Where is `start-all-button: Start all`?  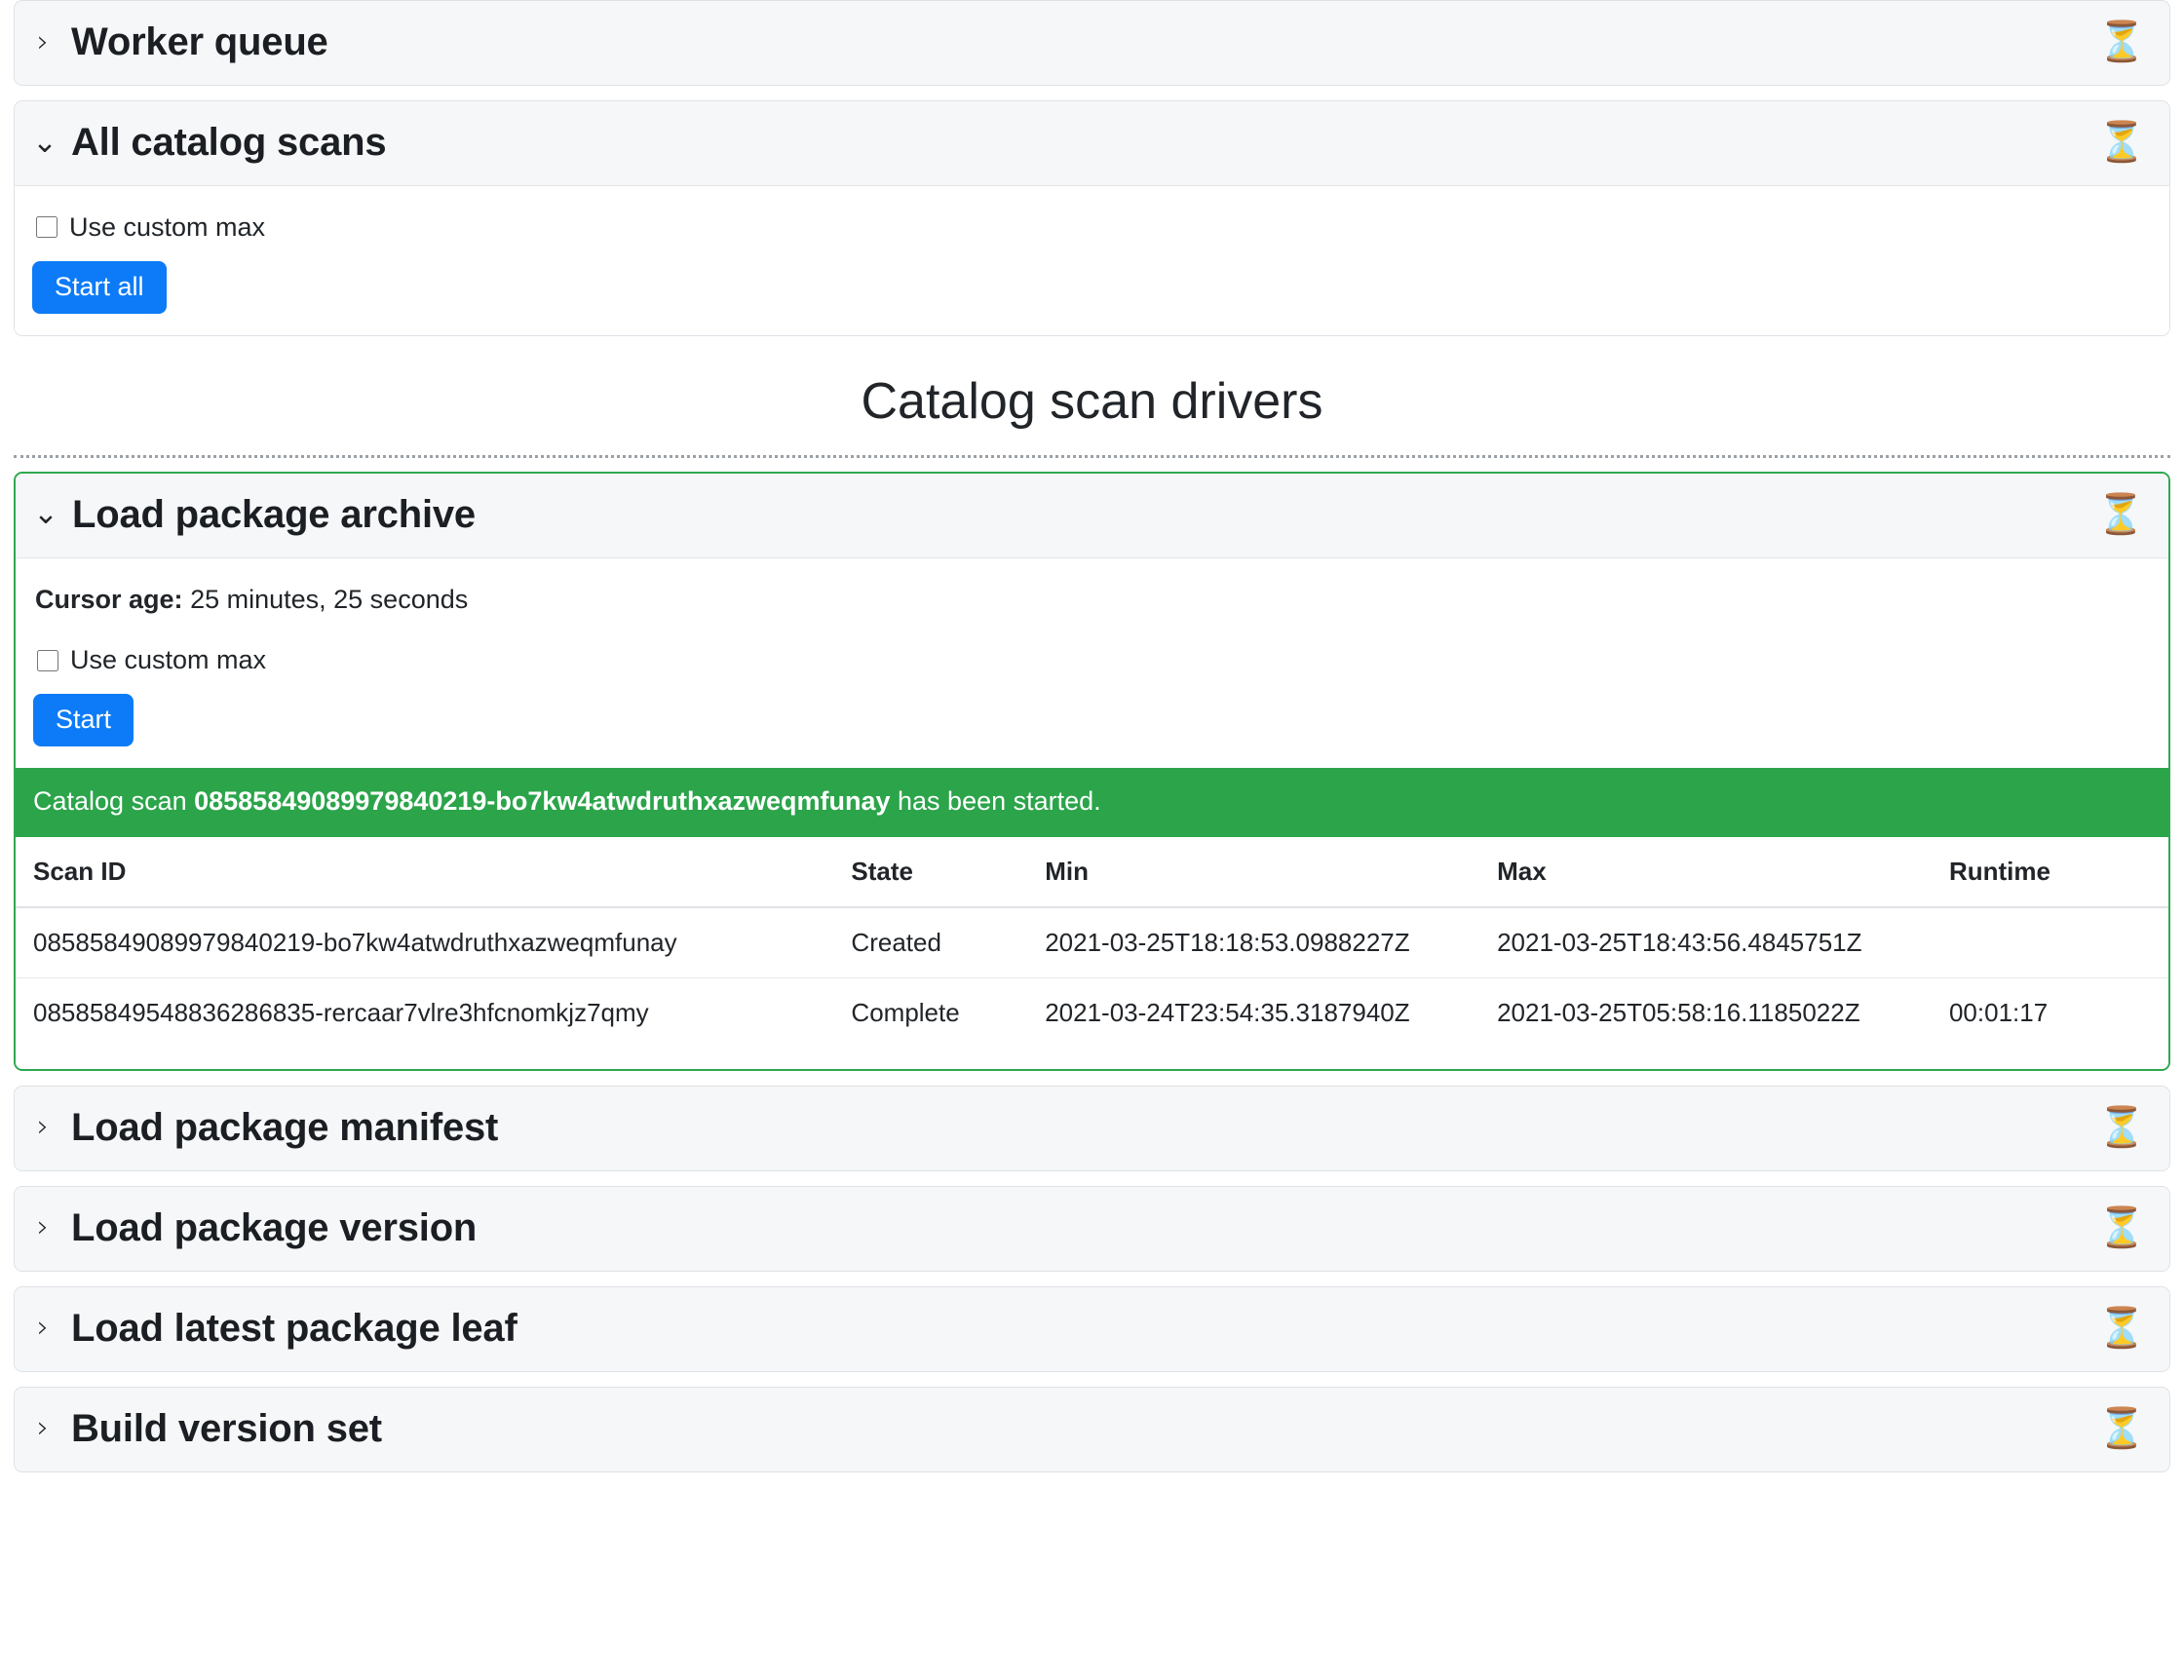
start-all-button: Start all is located at coordinates (99, 287).